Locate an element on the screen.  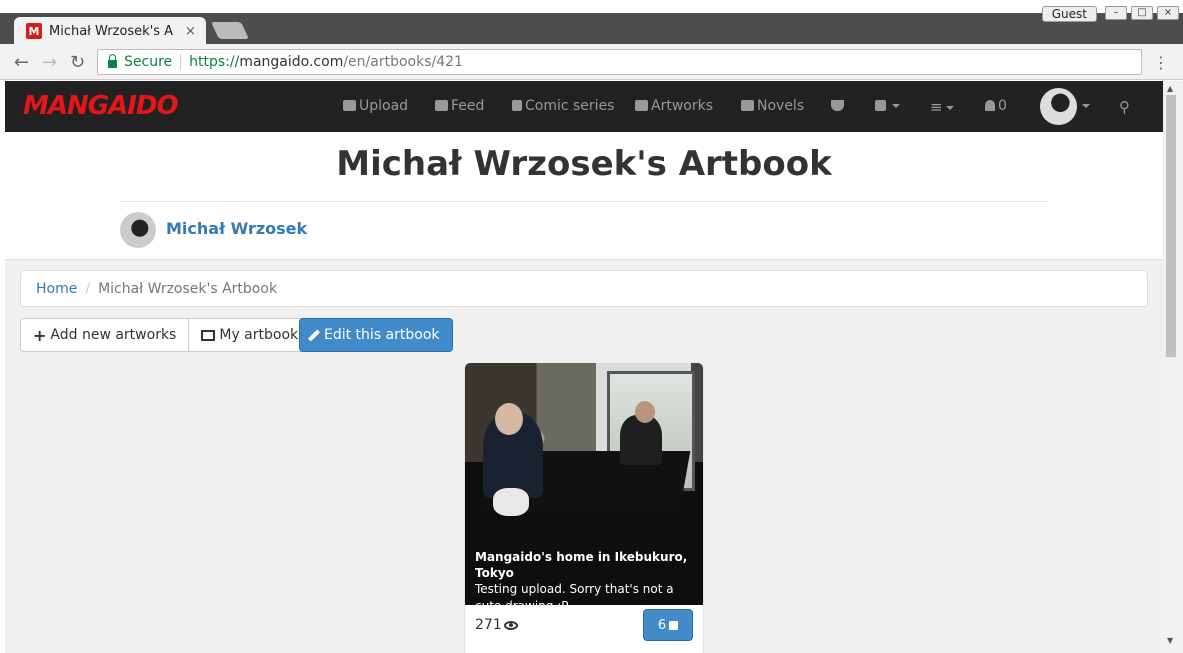
scrollbar-thumb is located at coordinates (1171, 226).